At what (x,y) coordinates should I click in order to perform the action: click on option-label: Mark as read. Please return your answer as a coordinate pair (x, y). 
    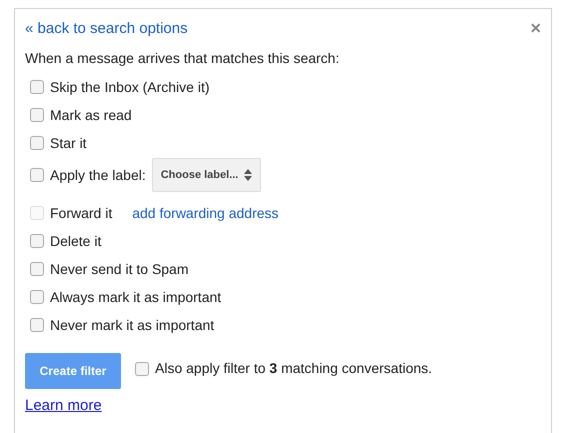
    Looking at the image, I should click on (91, 115).